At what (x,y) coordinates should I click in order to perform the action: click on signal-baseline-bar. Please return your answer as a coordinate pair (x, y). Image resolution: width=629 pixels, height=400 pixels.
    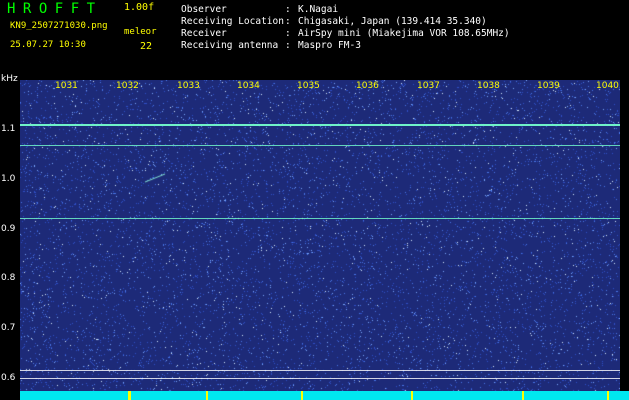
    Looking at the image, I should click on (324, 395).